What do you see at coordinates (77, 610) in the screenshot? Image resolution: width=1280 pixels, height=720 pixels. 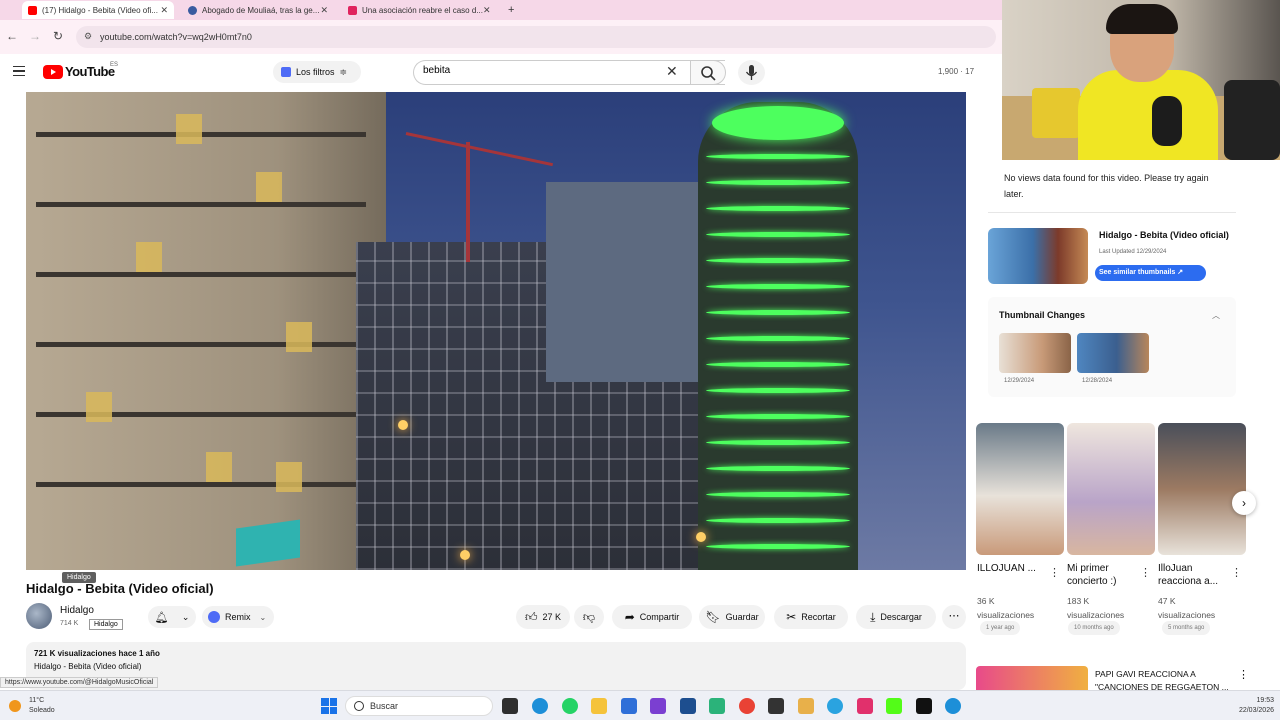 I see `channel-name-link: Hidalgo` at bounding box center [77, 610].